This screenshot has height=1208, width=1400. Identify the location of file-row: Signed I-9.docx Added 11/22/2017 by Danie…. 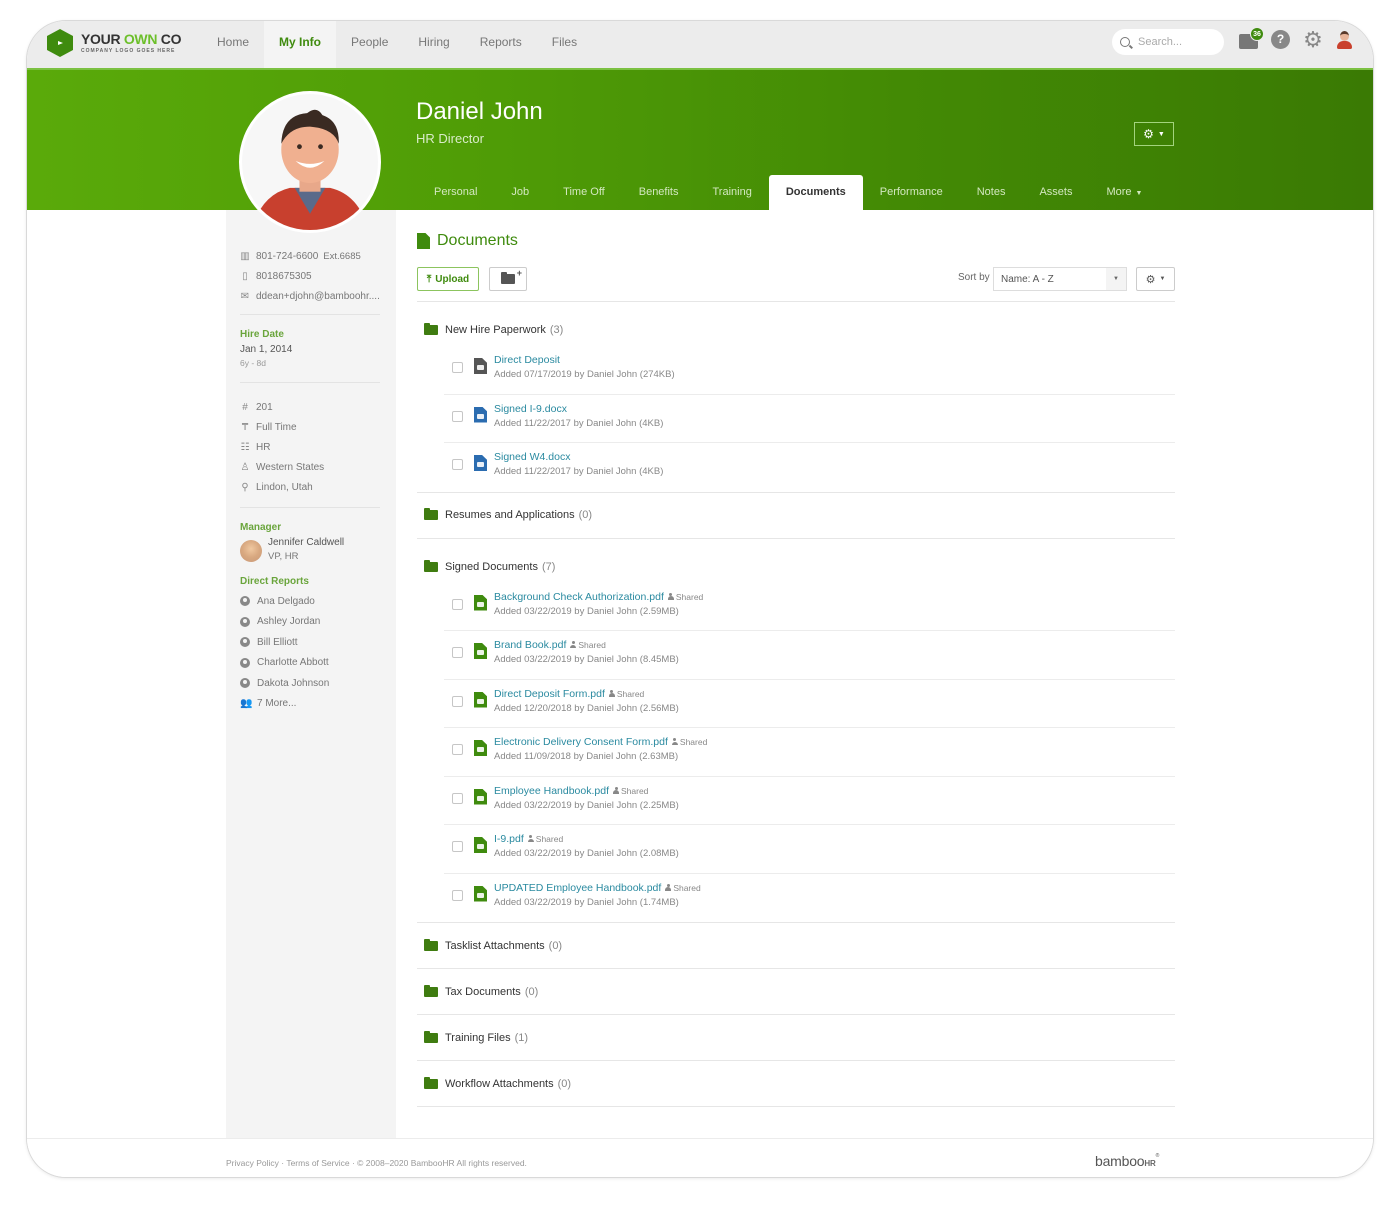
(796, 419).